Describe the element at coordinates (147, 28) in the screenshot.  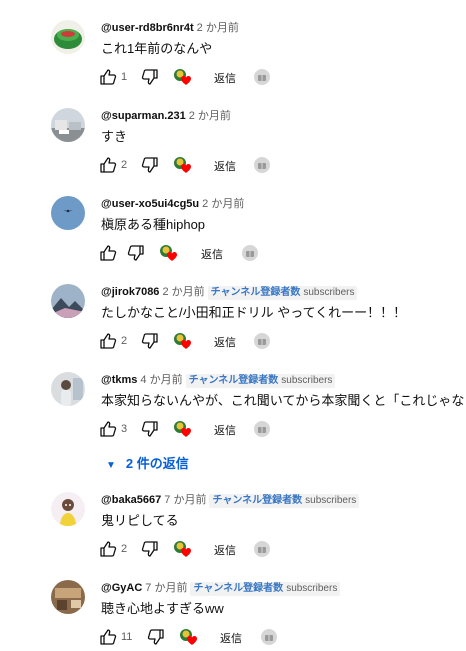
I see `author-name: @user-rd8br6nr4t` at that location.